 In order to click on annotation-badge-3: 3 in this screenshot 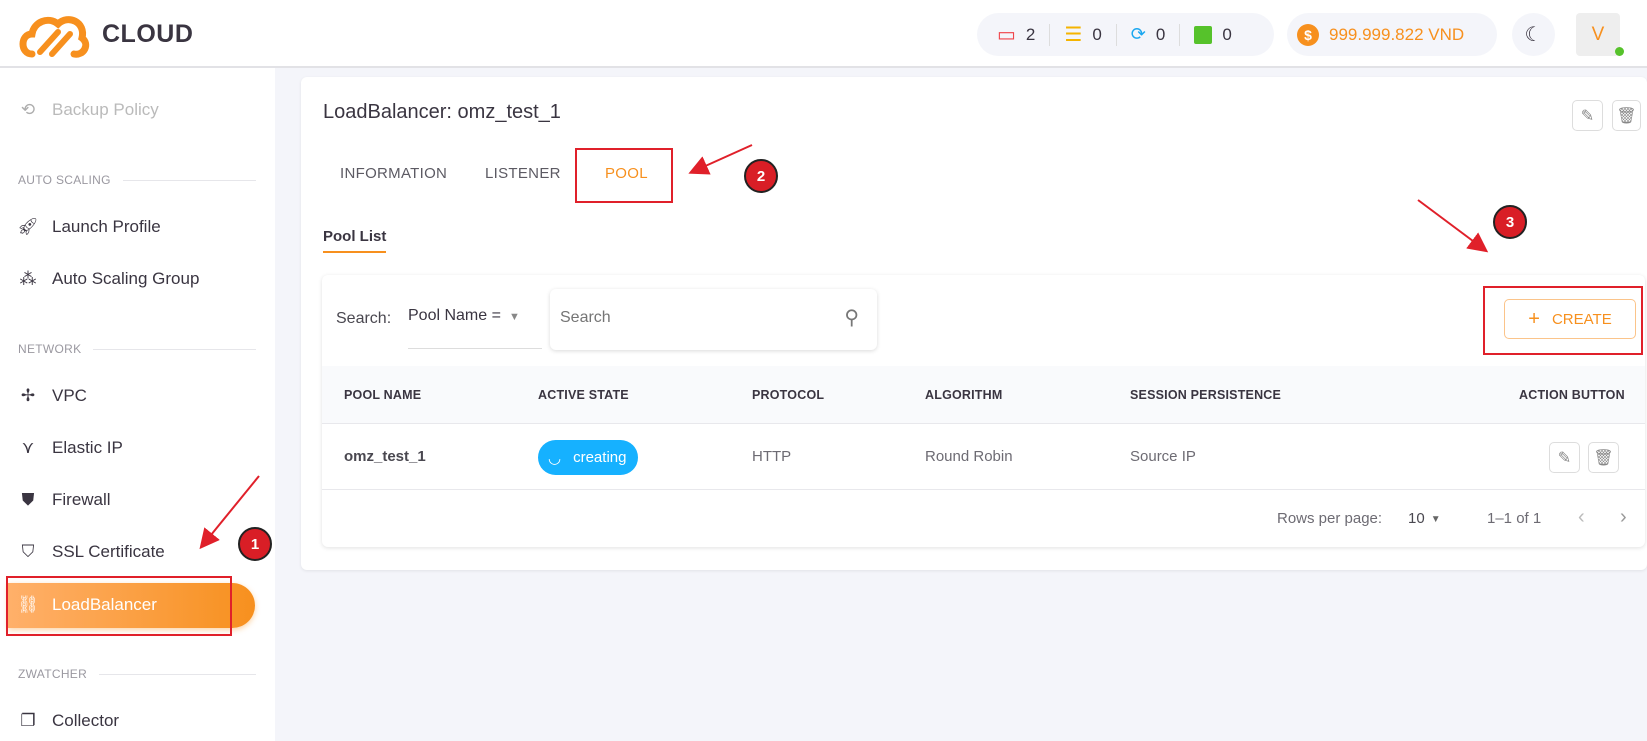, I will do `click(1510, 222)`.